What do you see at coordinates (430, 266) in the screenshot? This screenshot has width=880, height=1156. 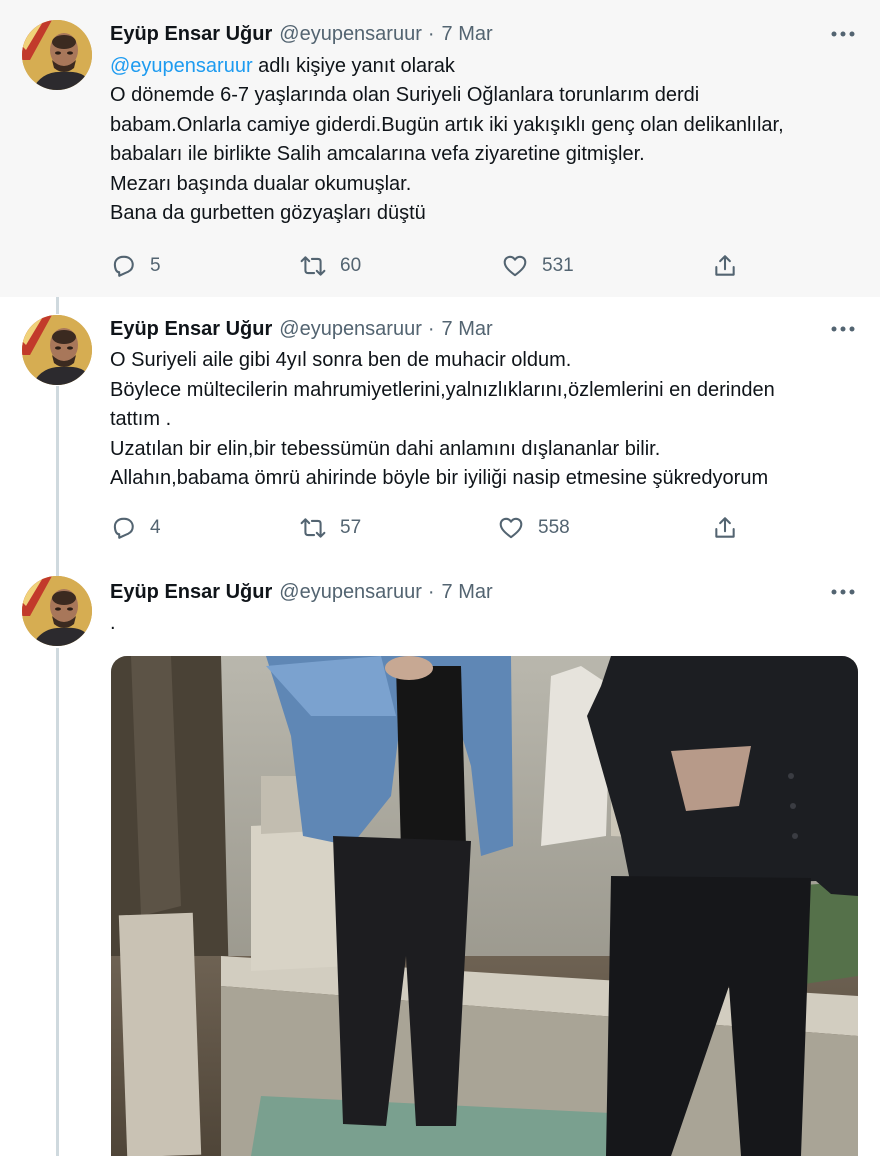 I see `tweet-actions: 5 60 531` at bounding box center [430, 266].